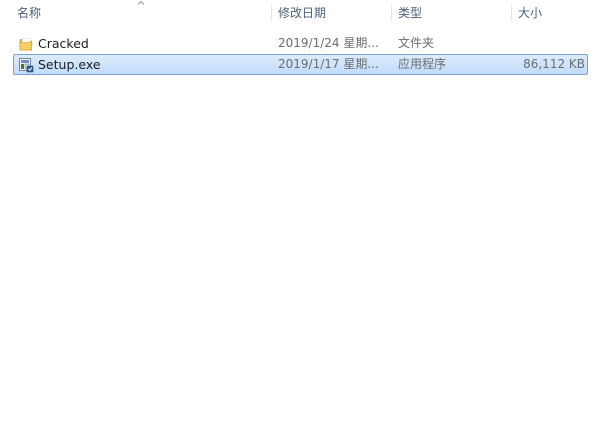  I want to click on column-header-date: 修改日期, so click(331, 13).